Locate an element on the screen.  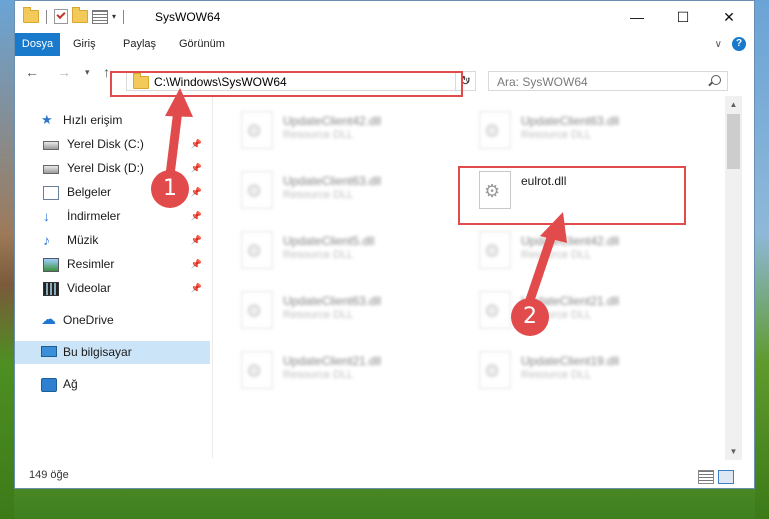
step-marker-1: 1 is located at coordinates (170, 189).